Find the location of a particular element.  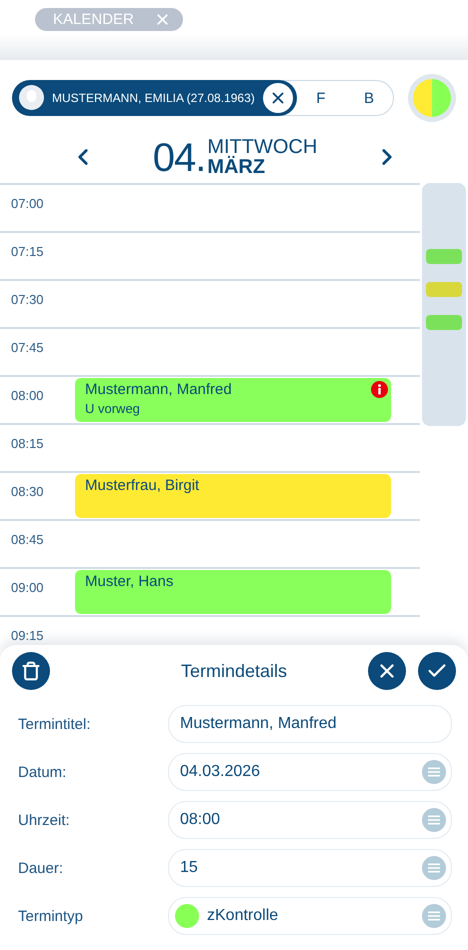

time-label: 09:00 is located at coordinates (27, 588).